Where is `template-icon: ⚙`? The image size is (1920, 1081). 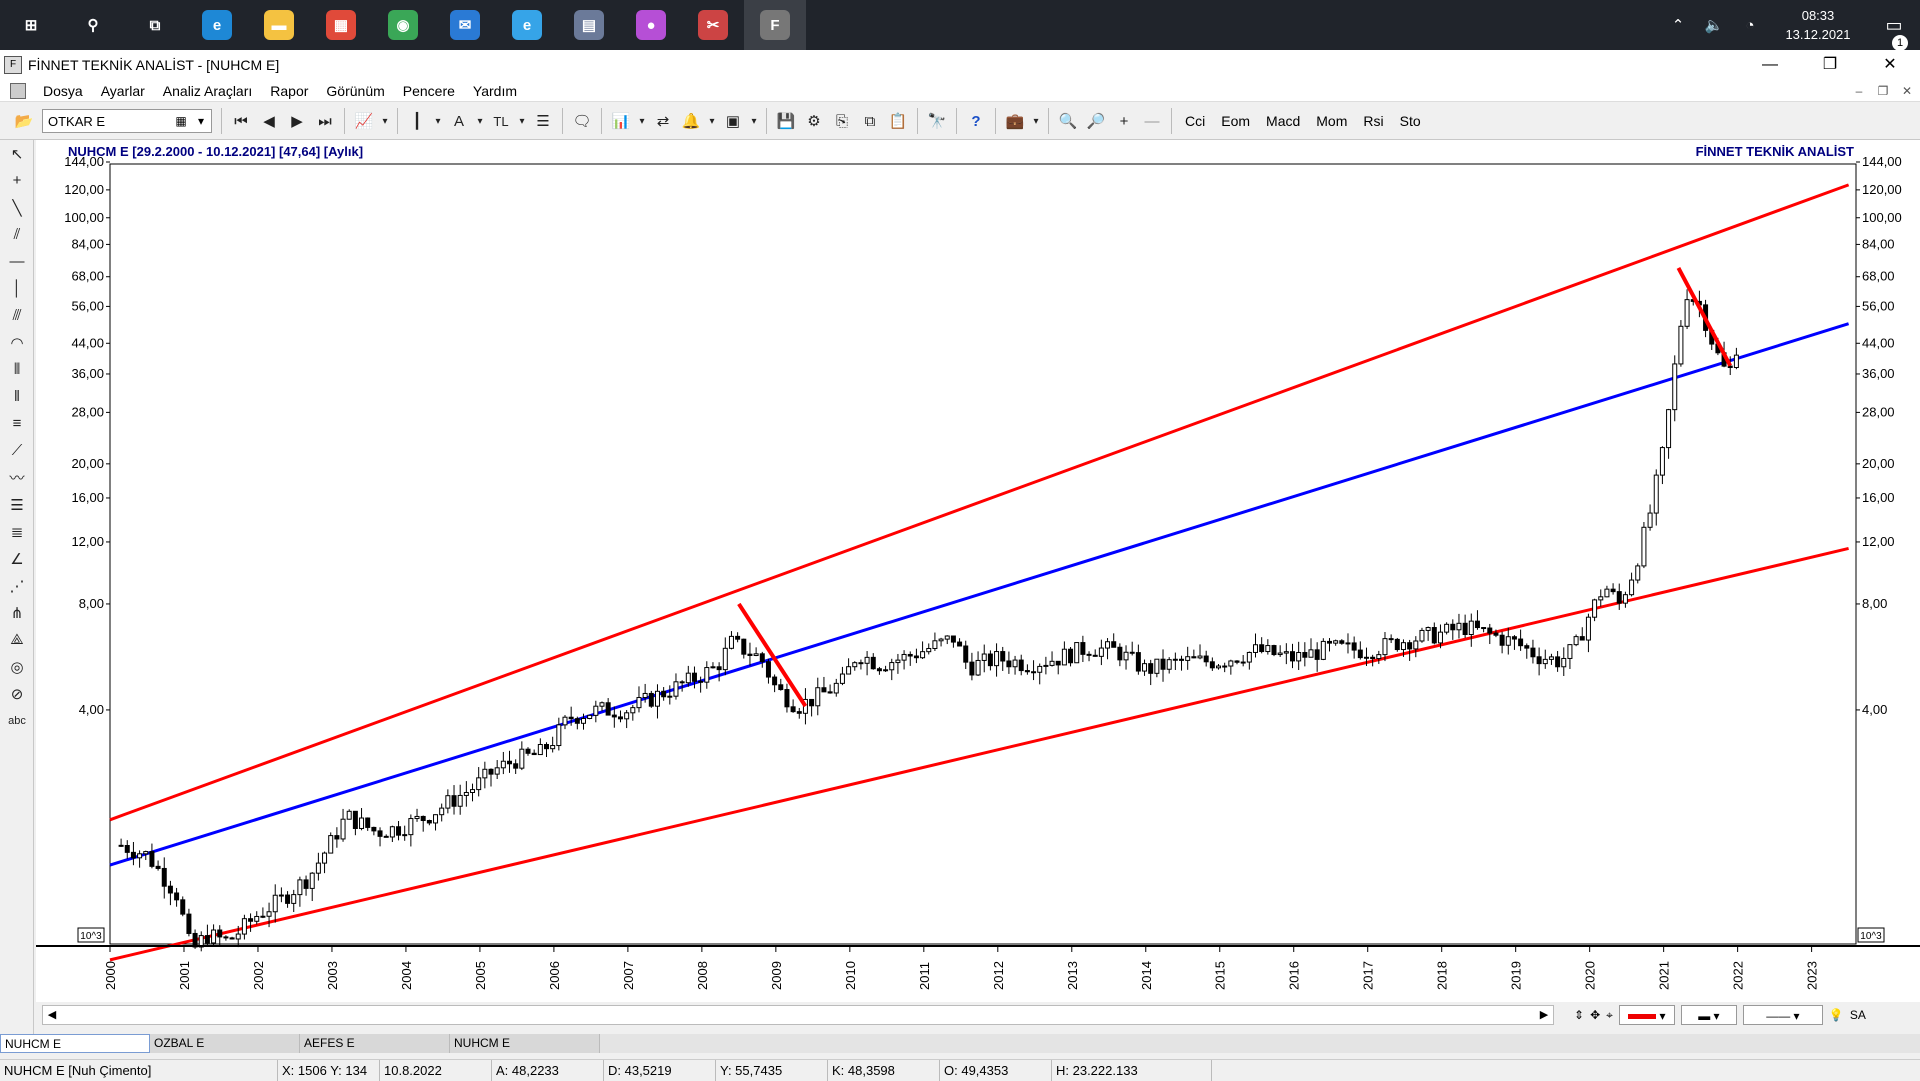
template-icon: ⚙ is located at coordinates (814, 121).